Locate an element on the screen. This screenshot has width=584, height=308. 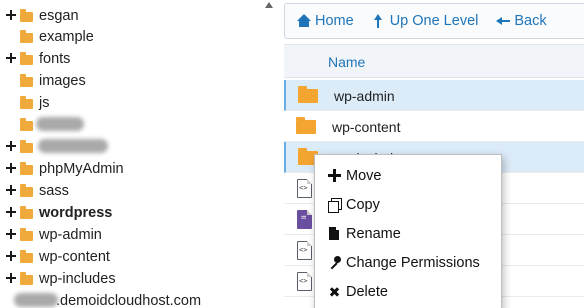
close-icon: ✖ is located at coordinates (334, 291).